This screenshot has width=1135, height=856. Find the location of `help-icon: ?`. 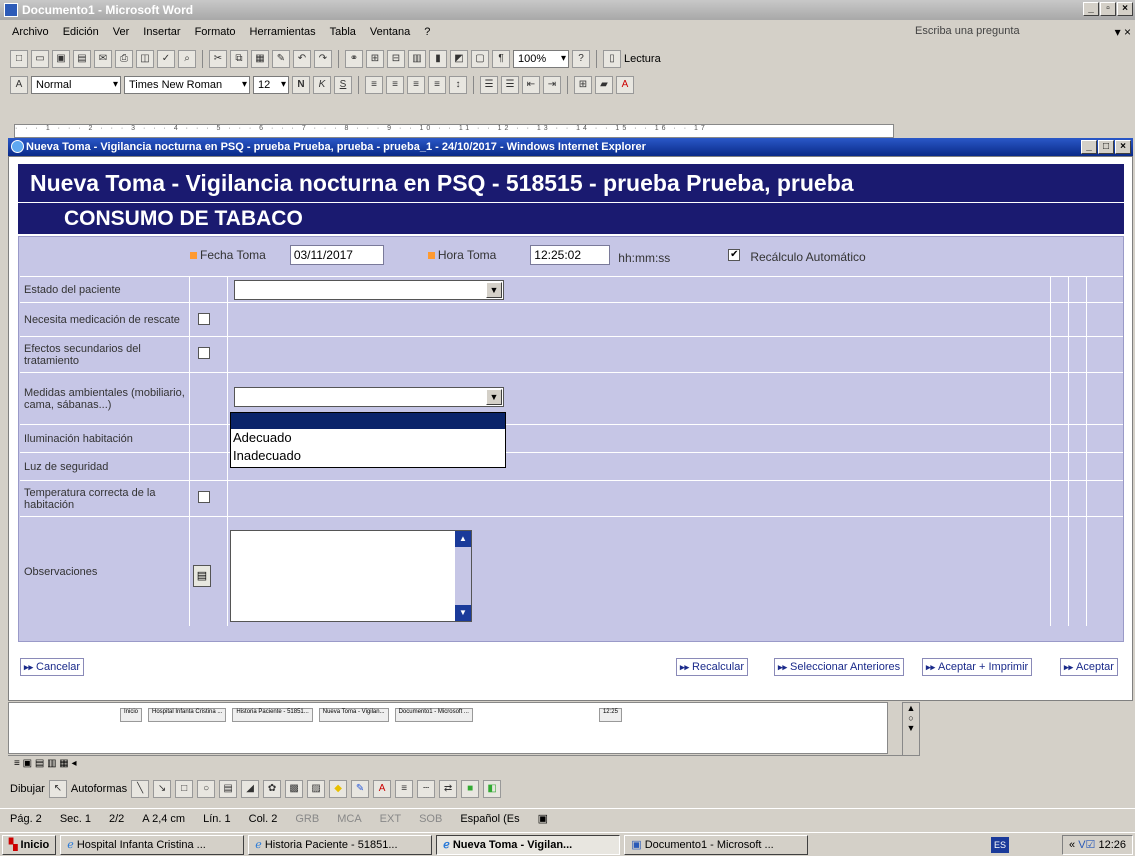

help-icon: ? is located at coordinates (581, 59).